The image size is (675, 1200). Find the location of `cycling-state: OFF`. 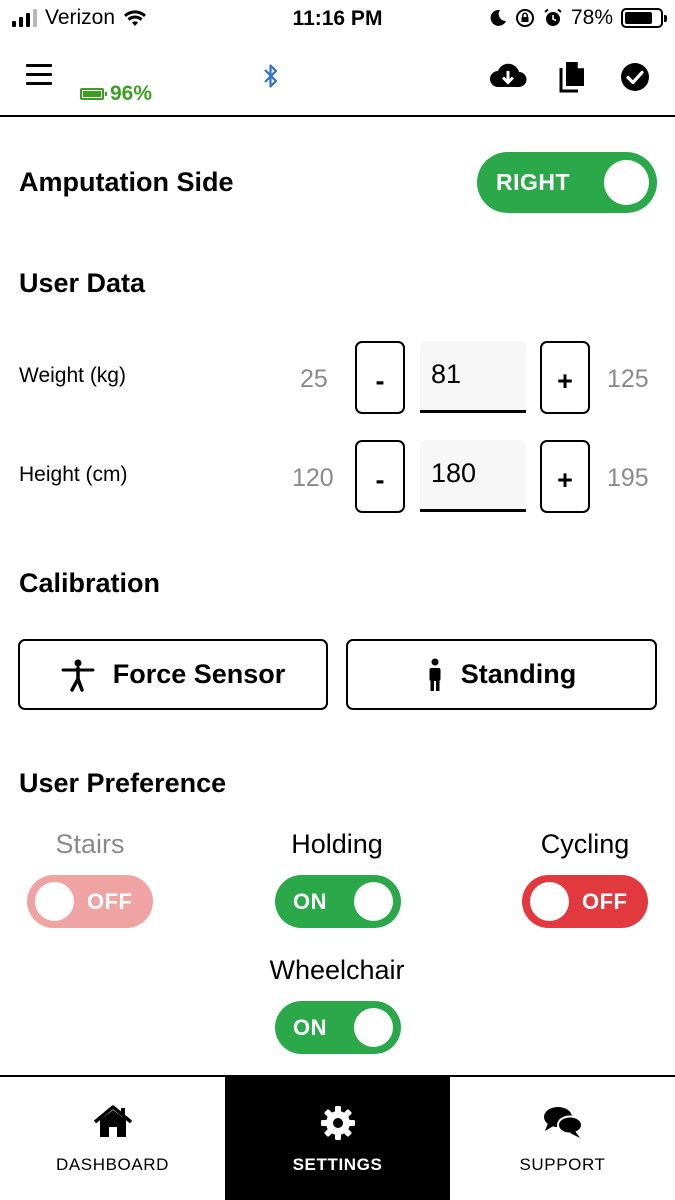

cycling-state: OFF is located at coordinates (605, 901).